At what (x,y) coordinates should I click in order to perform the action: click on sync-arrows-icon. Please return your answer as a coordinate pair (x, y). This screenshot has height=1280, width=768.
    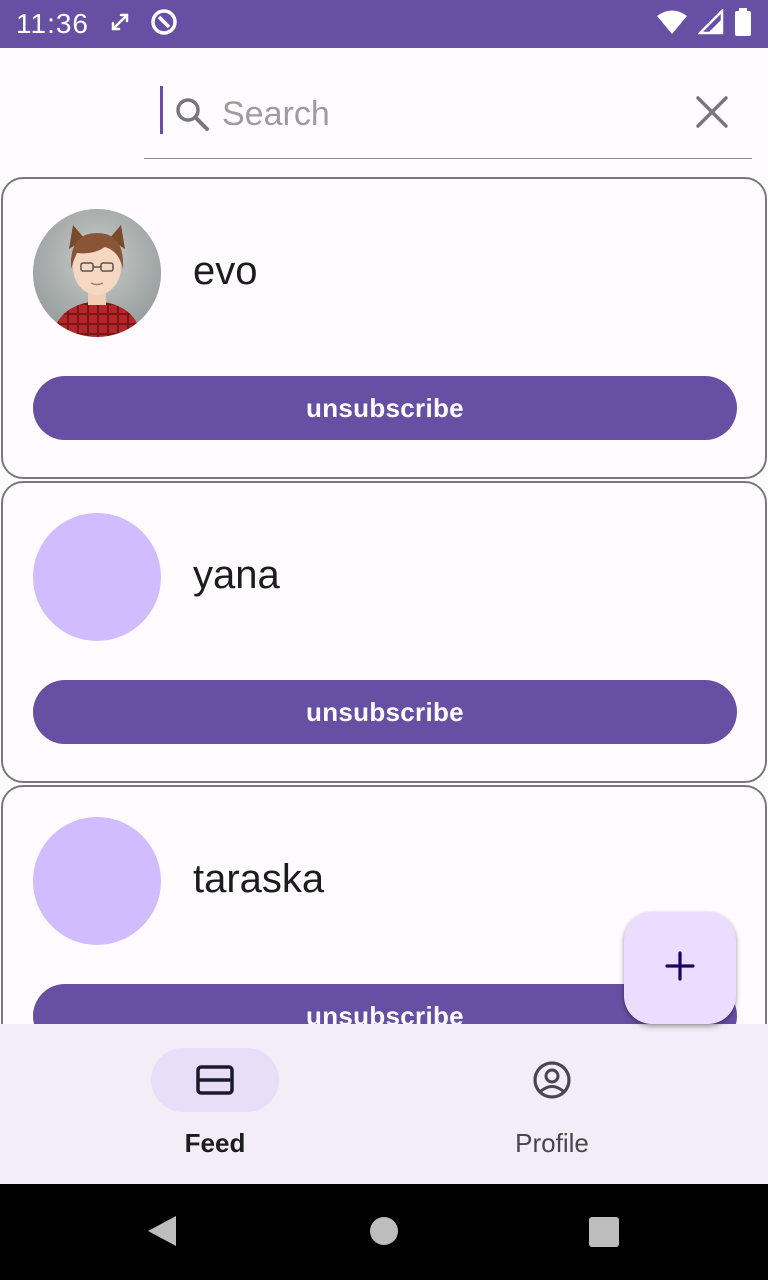
    Looking at the image, I should click on (120, 24).